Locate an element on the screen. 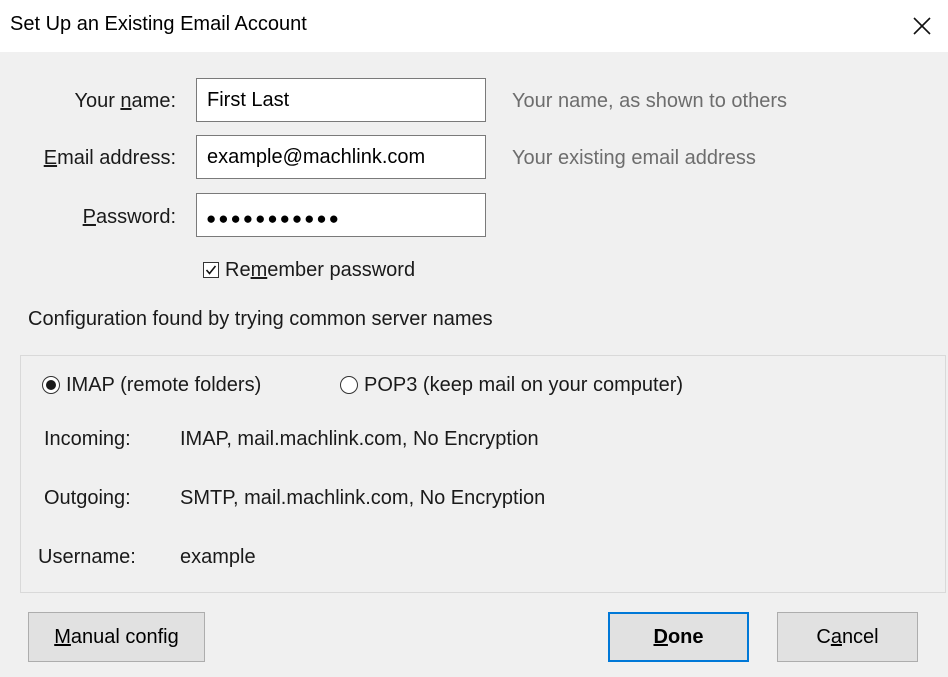 This screenshot has width=948, height=677. email-input: example@machlink.com is located at coordinates (341, 157).